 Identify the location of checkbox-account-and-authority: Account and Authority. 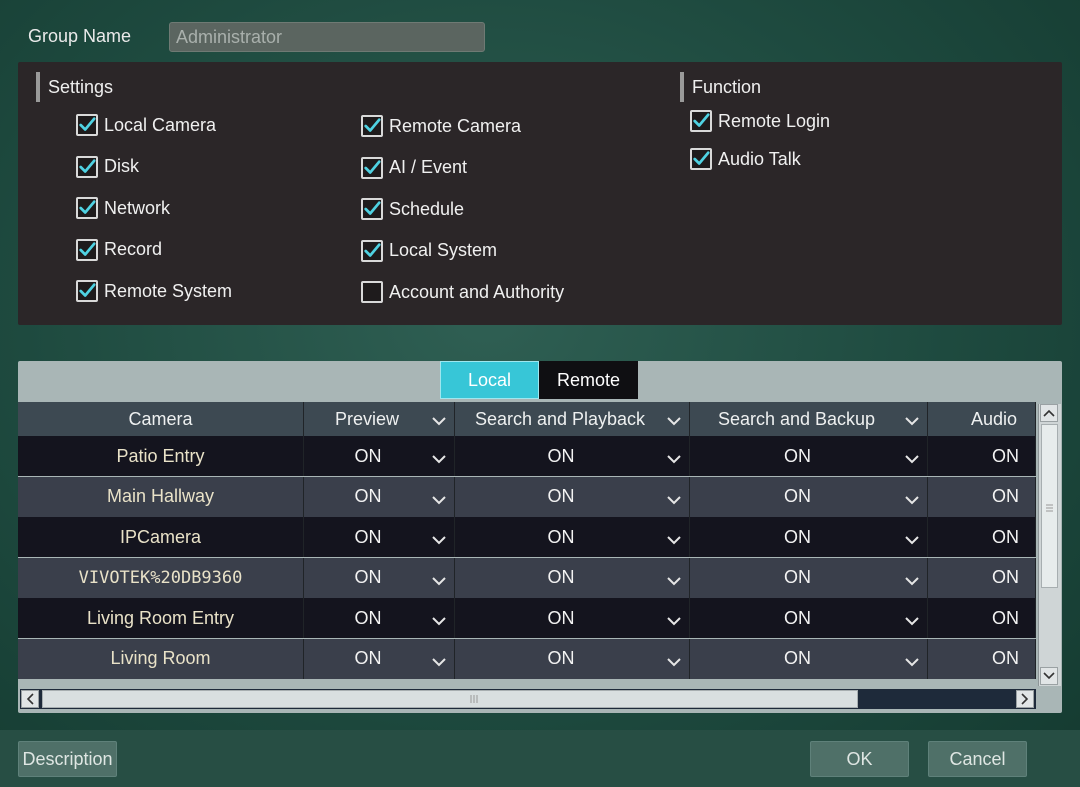
(462, 292).